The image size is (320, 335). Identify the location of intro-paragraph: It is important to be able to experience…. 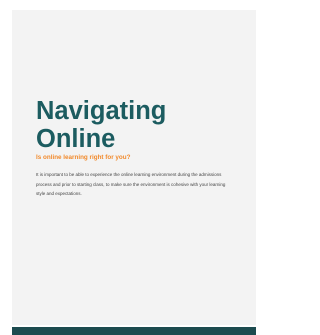
(131, 184).